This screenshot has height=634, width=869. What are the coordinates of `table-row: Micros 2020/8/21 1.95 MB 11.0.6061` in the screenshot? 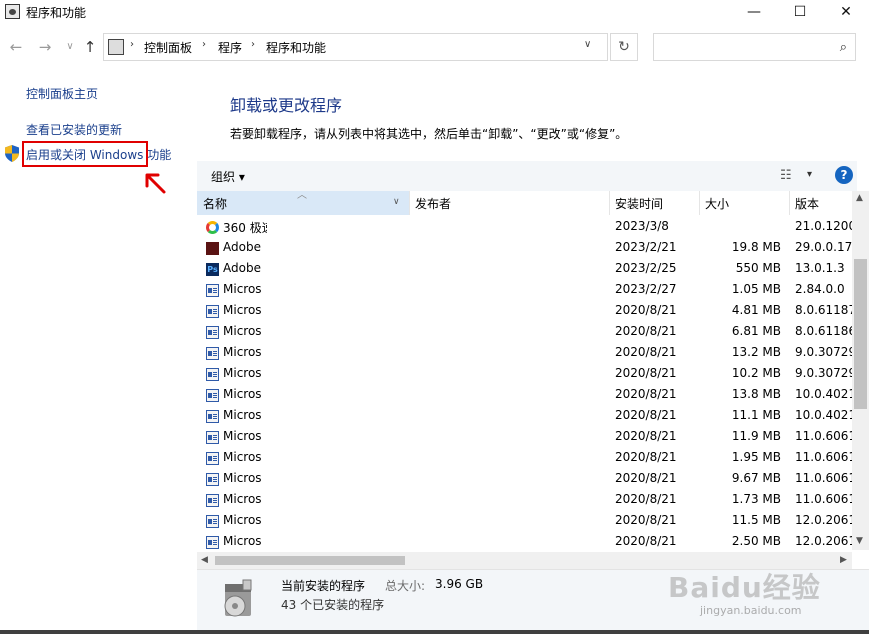 It's located at (524, 458).